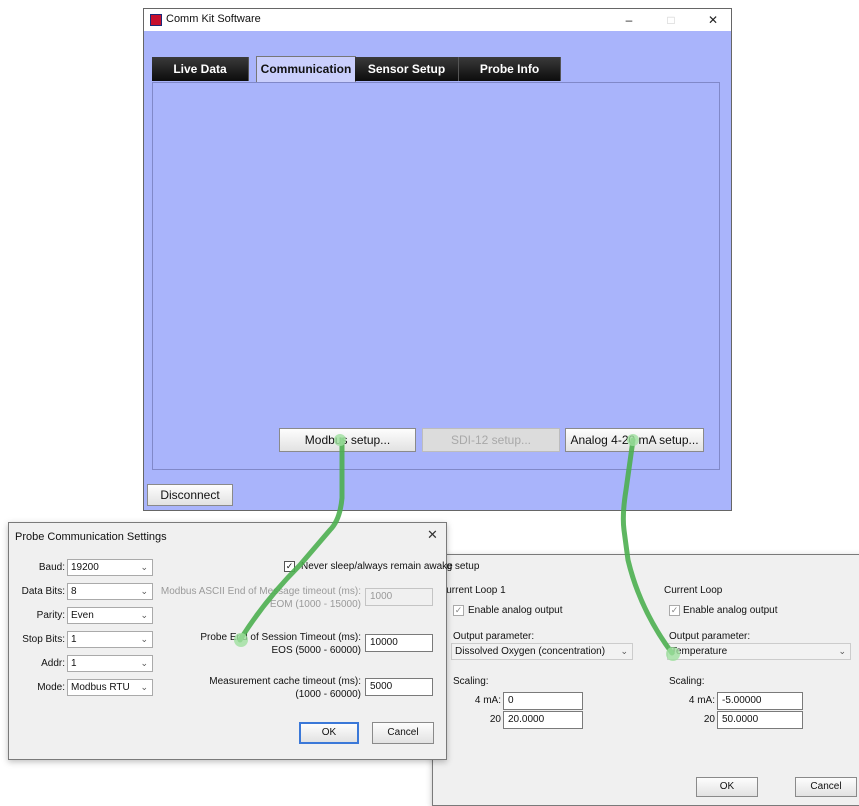 The image size is (859, 806). What do you see at coordinates (494, 636) in the screenshot?
I see `loop1-output-label: Output parameter:` at bounding box center [494, 636].